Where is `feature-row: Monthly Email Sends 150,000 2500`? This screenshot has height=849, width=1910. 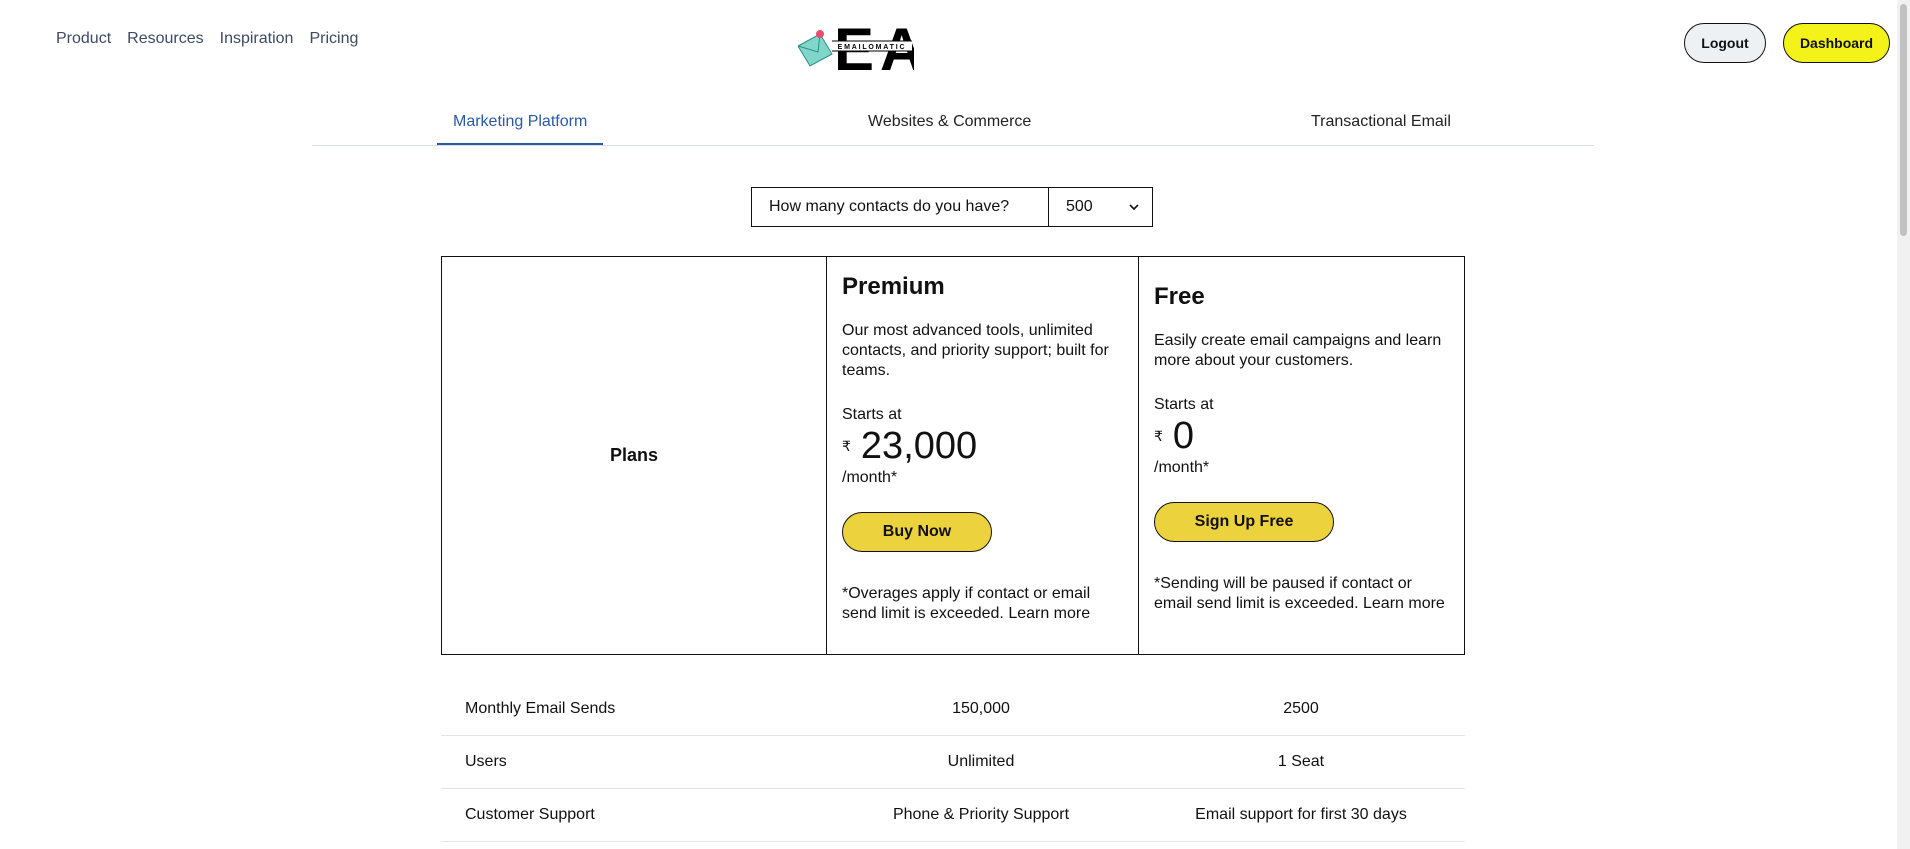
feature-row: Monthly Email Sends 150,000 2500 is located at coordinates (953, 709).